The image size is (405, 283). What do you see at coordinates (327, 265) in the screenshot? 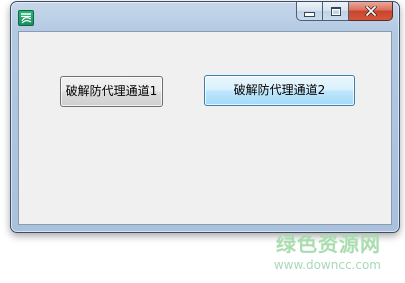
I see `watermark-url: www.downcc.com` at bounding box center [327, 265].